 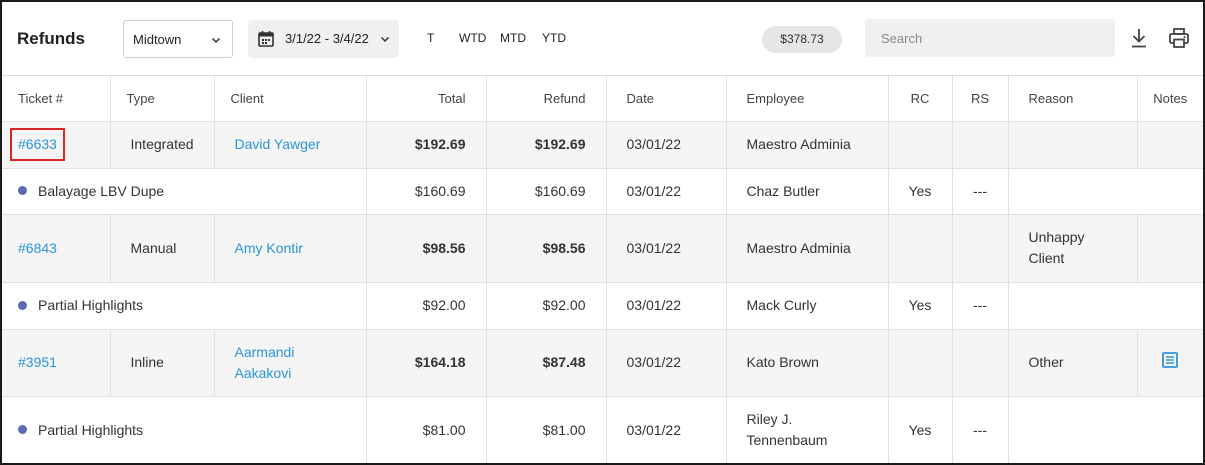 What do you see at coordinates (546, 145) in the screenshot?
I see `refund-cell: $192.69` at bounding box center [546, 145].